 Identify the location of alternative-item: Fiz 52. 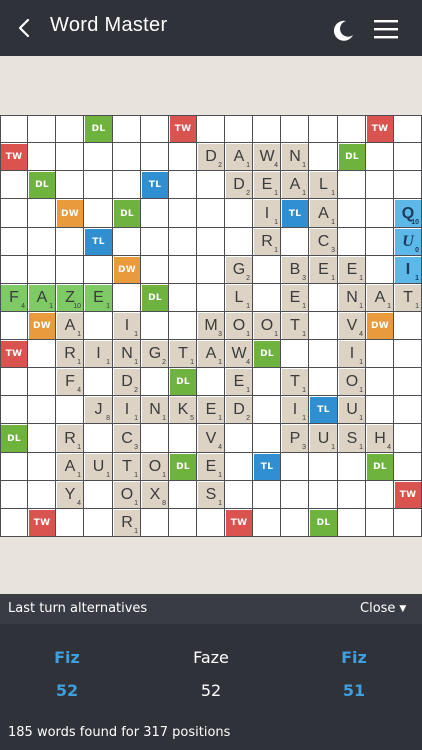
(67, 674).